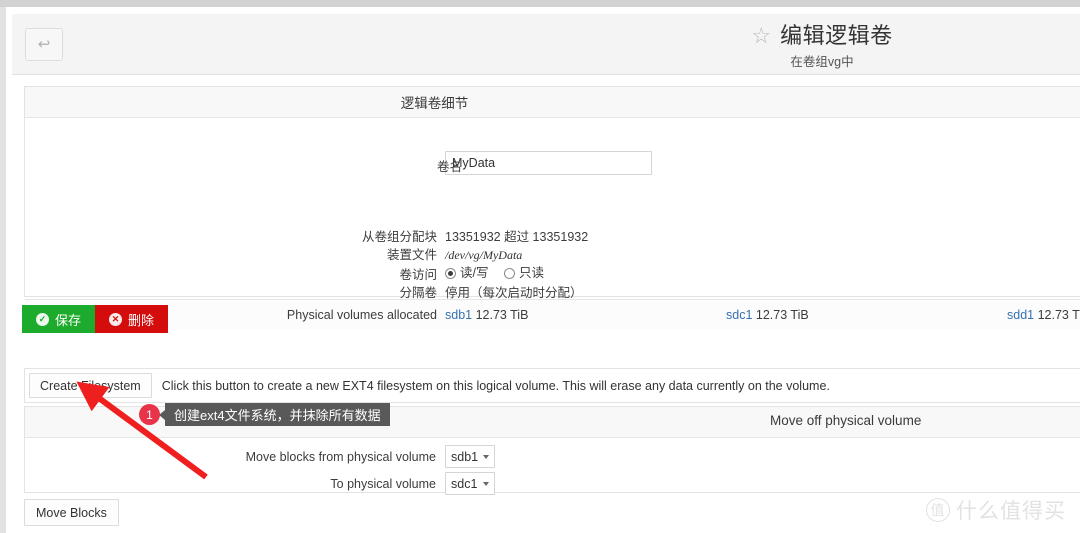 The height and width of the screenshot is (533, 1080). I want to click on volume-name-input, so click(548, 163).